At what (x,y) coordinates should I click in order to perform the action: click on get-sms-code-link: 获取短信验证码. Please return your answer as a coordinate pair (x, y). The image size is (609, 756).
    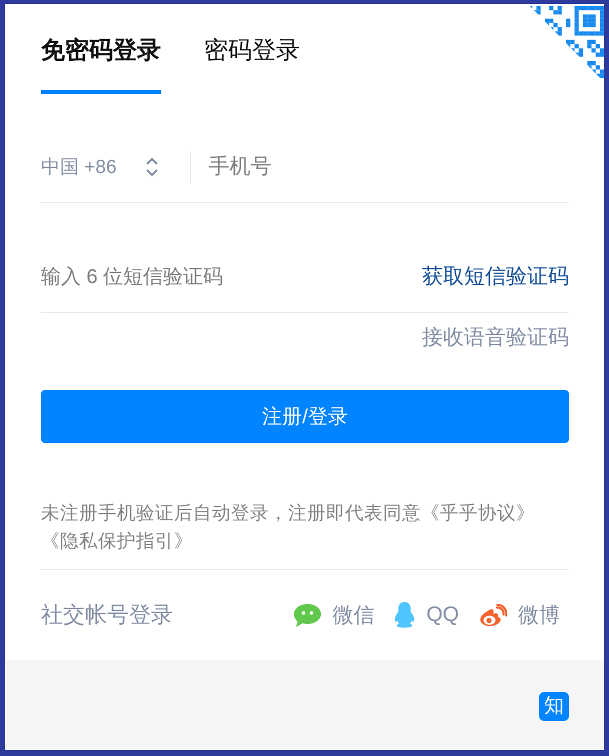
    Looking at the image, I should click on (495, 277).